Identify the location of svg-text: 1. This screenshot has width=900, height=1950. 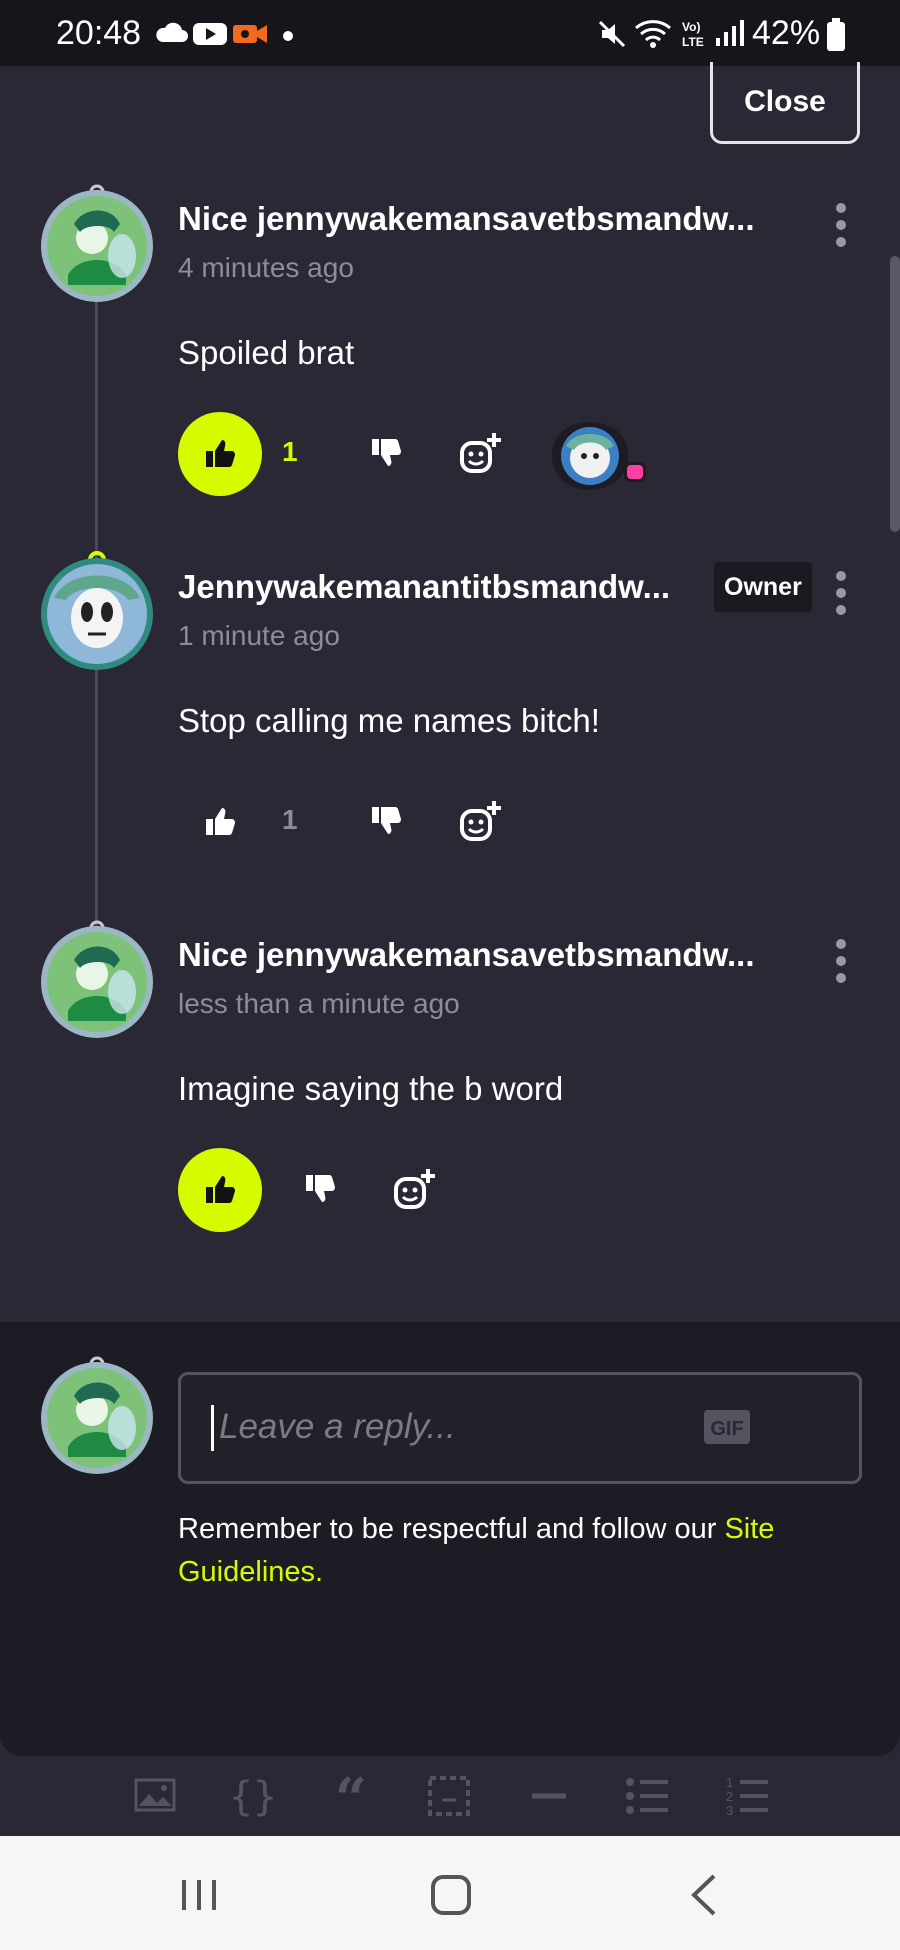
(729, 1782).